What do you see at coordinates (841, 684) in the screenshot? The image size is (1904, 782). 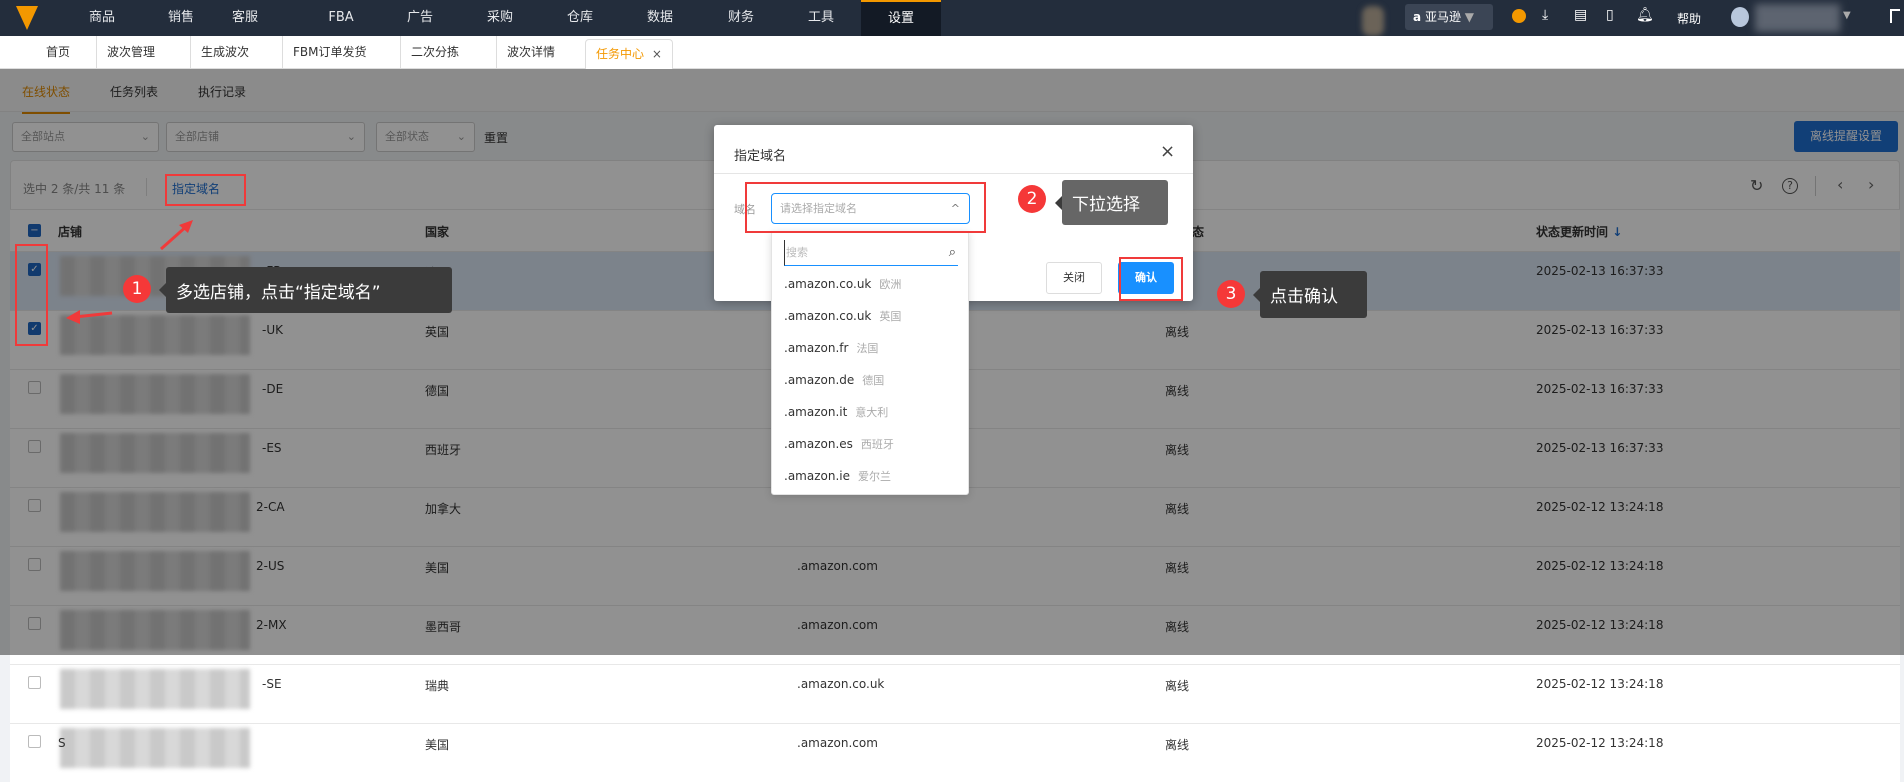 I see `domain: .amazon.co.uk` at bounding box center [841, 684].